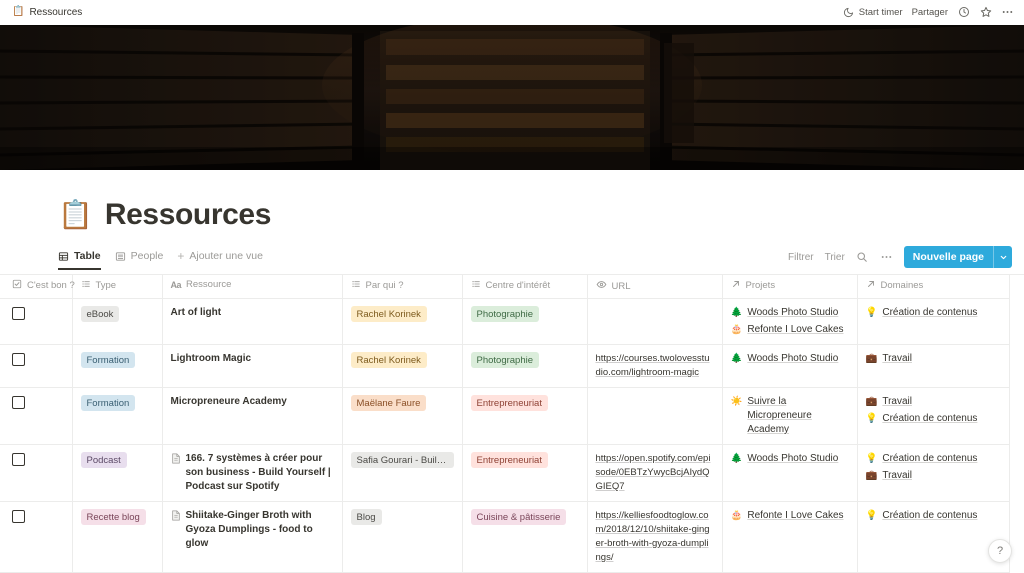 The width and height of the screenshot is (1024, 573). Describe the element at coordinates (117, 537) in the screenshot. I see `cell-type: Recette blog` at that location.